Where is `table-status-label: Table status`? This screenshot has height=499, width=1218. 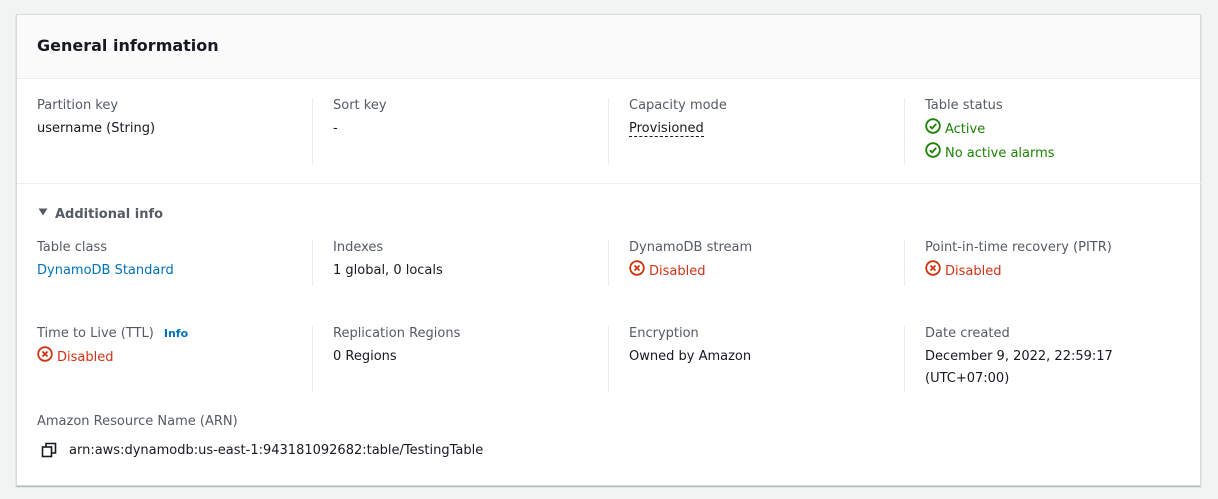
table-status-label: Table status is located at coordinates (964, 105).